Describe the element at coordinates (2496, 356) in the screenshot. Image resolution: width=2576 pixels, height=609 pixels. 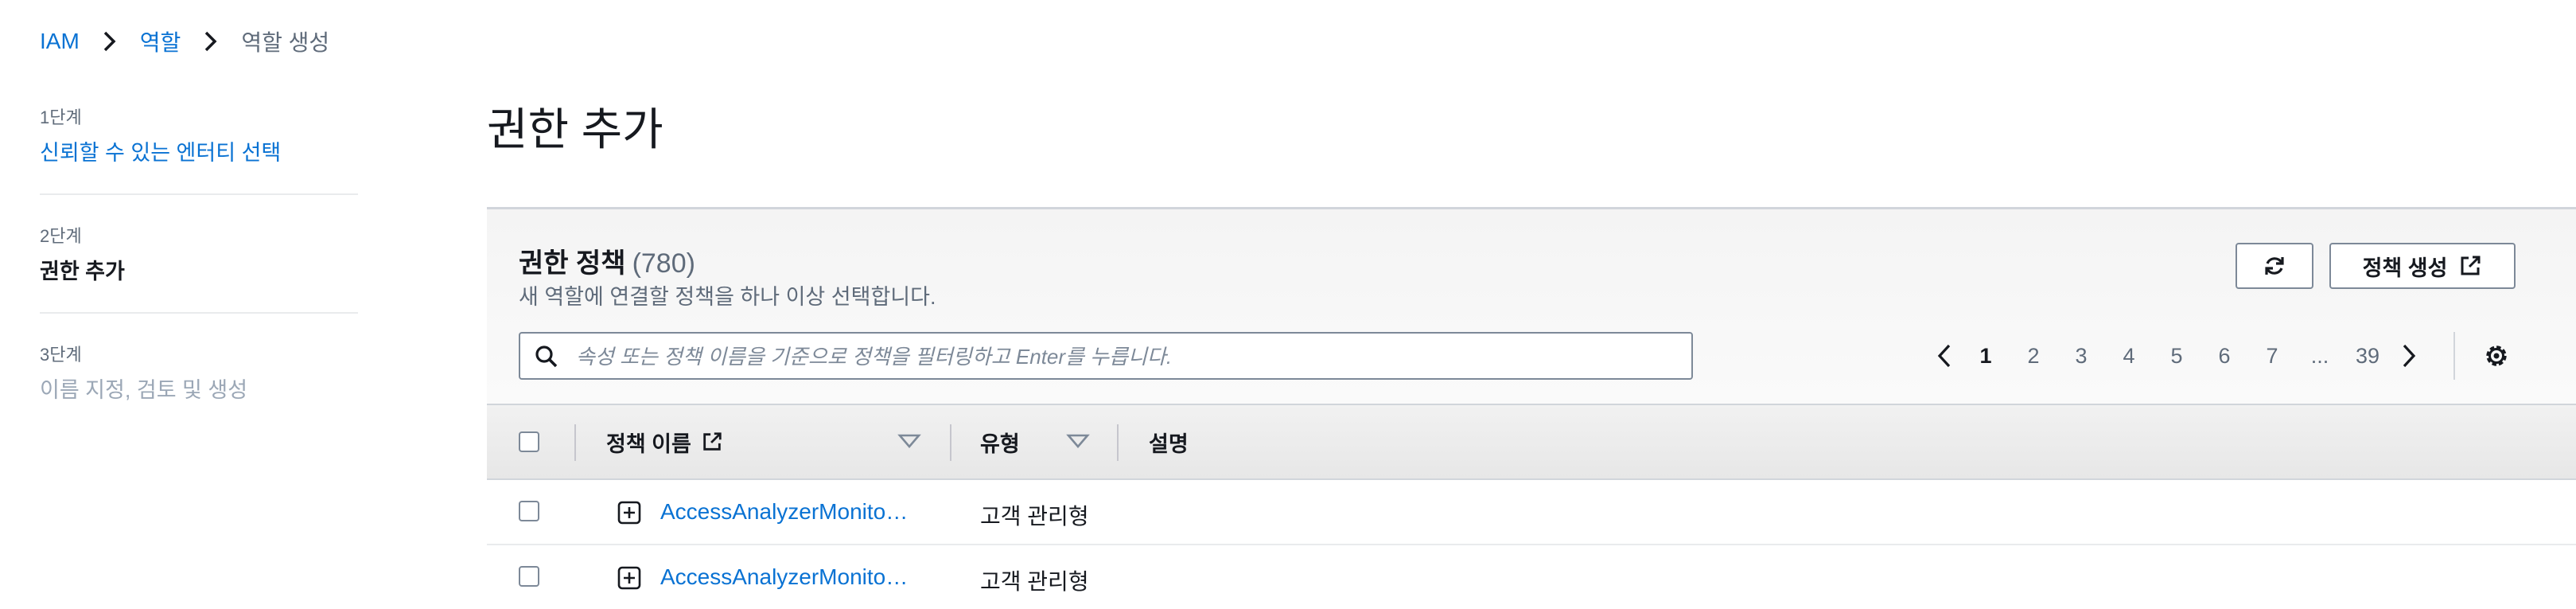
I see `gear-icon` at that location.